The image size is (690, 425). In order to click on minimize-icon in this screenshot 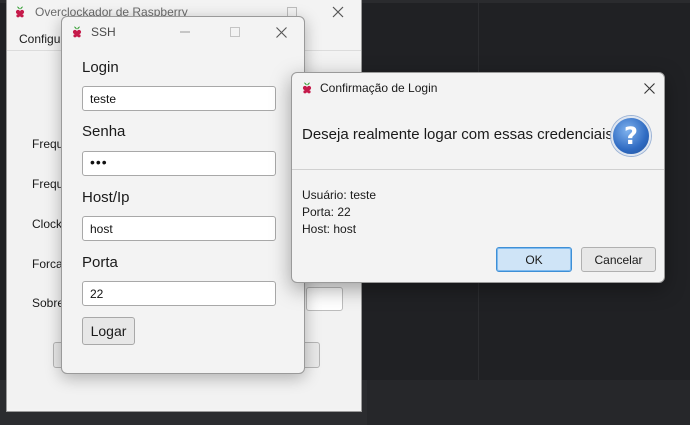, I will do `click(185, 32)`.